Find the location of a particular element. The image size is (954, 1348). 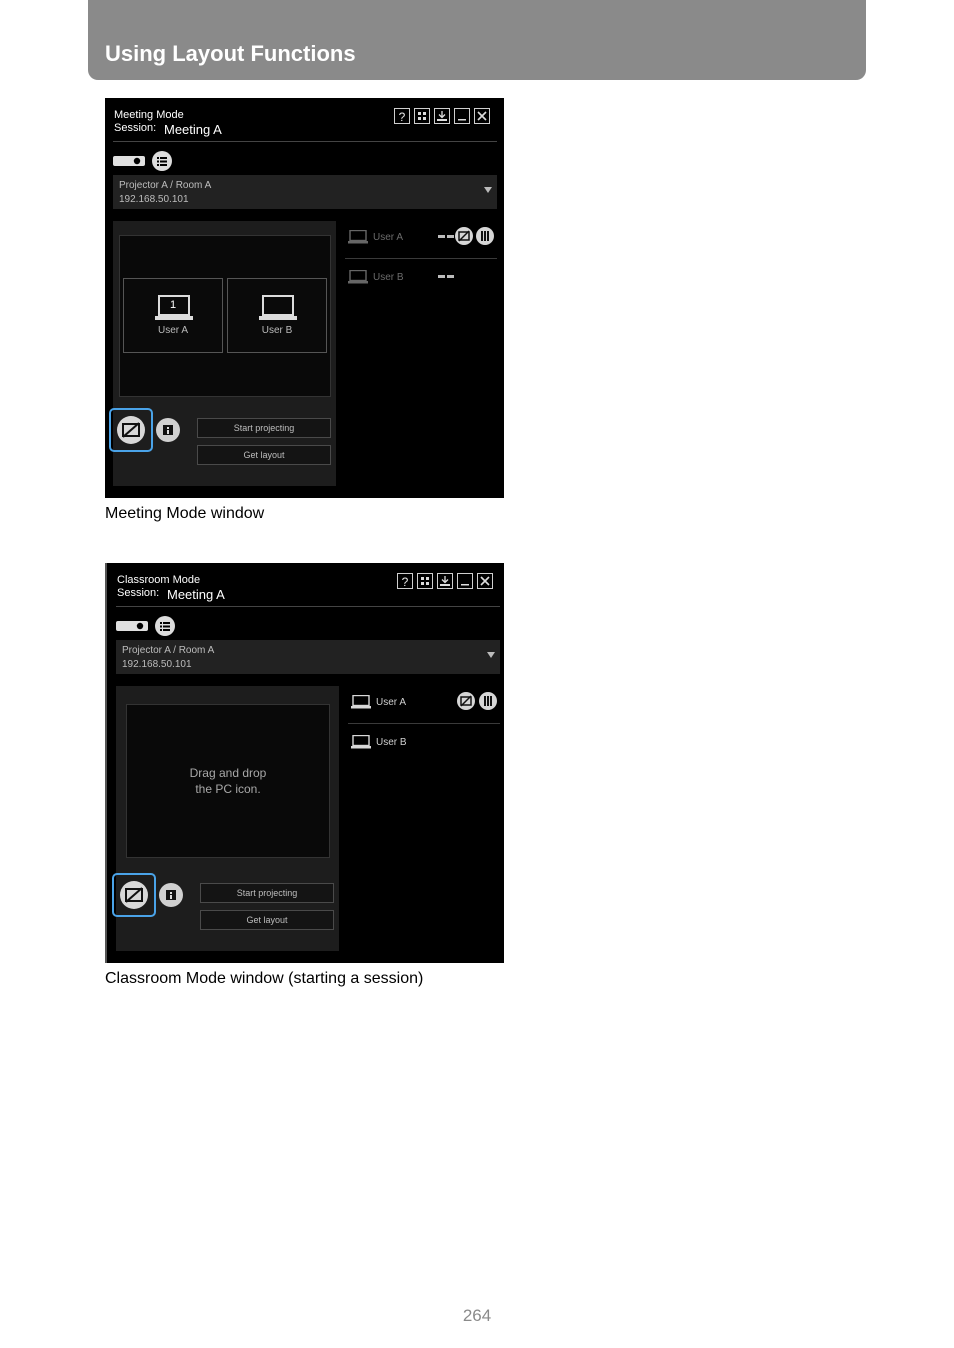

window-border is located at coordinates (106, 763).